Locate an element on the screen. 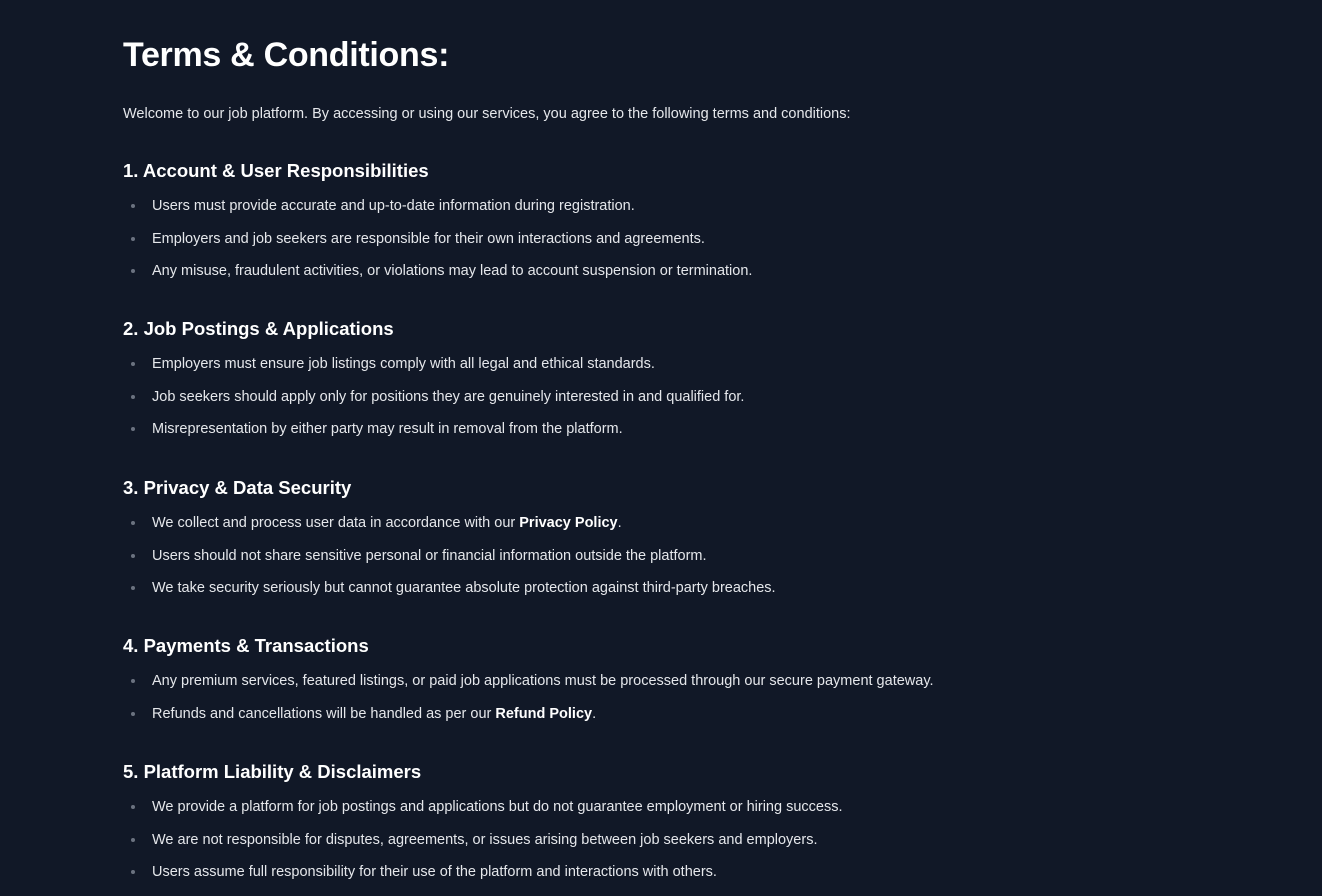 This screenshot has width=1322, height=896. section-heading: 4. Payments & Transactions is located at coordinates (246, 645).